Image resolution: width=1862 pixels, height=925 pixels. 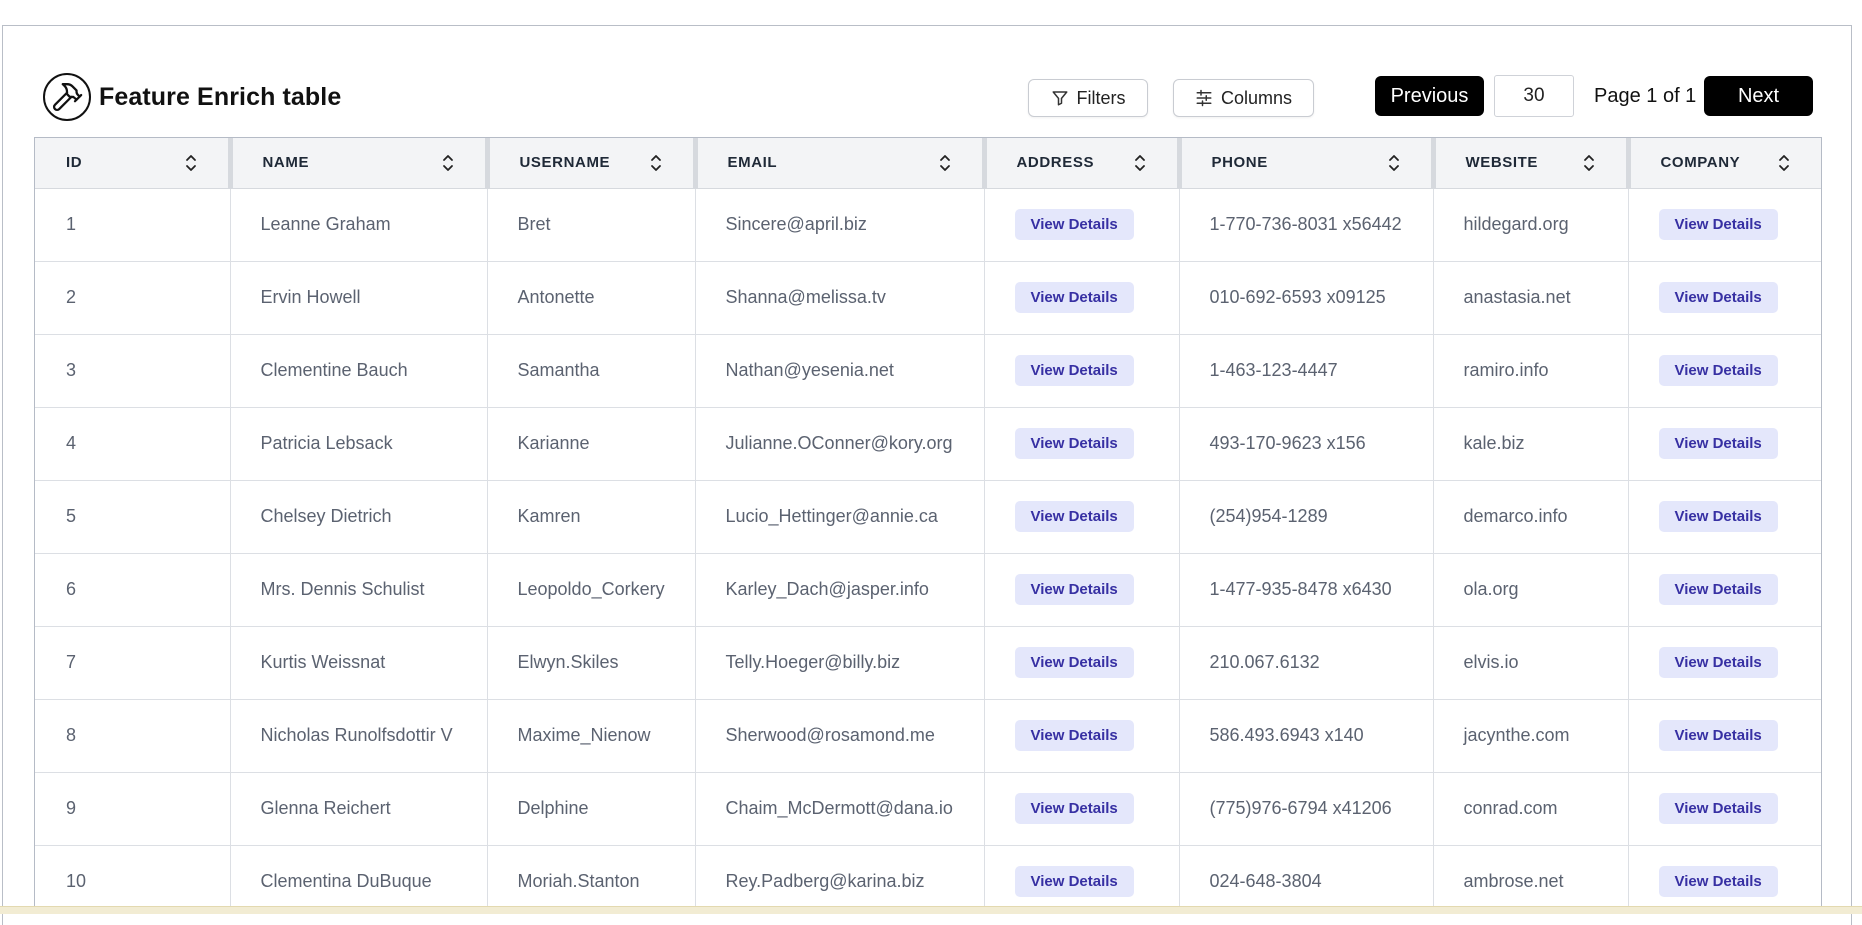 What do you see at coordinates (1531, 736) in the screenshot?
I see `cell-website: jacynthe.com` at bounding box center [1531, 736].